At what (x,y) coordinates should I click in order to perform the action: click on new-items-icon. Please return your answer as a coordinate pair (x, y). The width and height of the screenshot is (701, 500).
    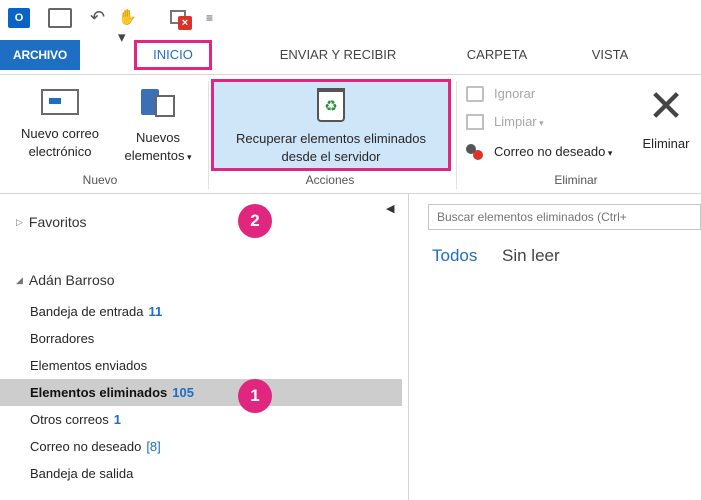
    Looking at the image, I should click on (158, 104).